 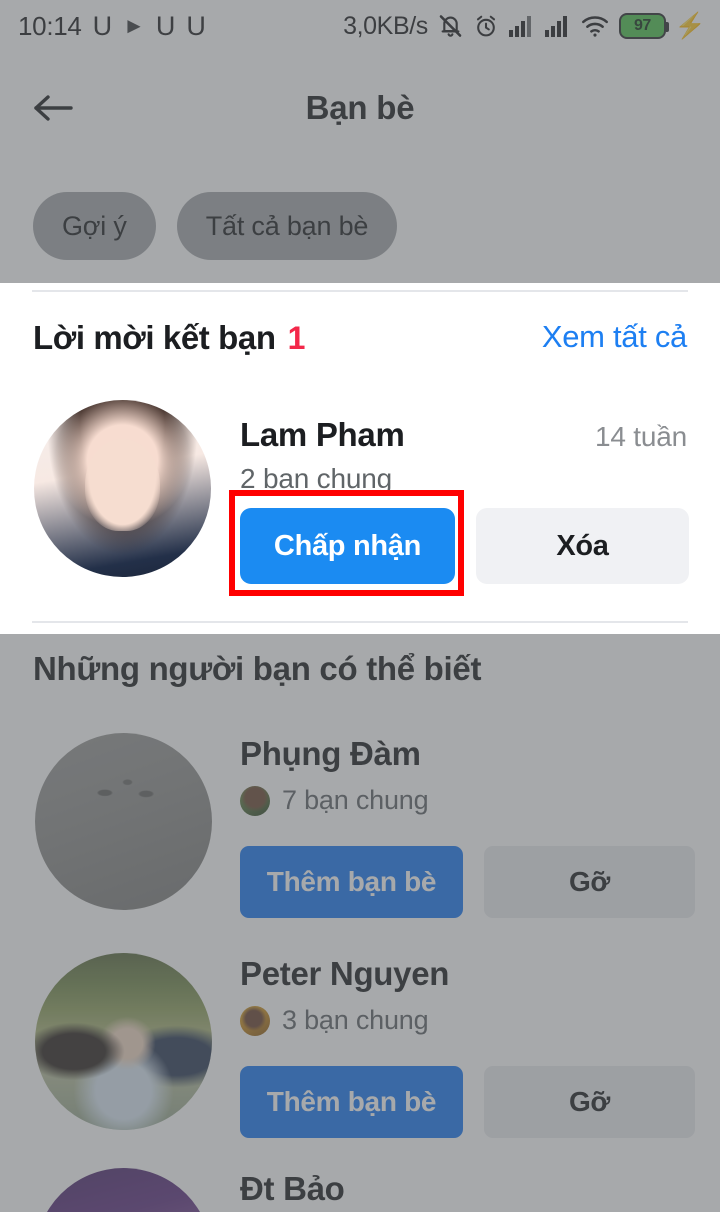 I want to click on status-bar-left: 10:14 U ► U U, so click(x=112, y=26).